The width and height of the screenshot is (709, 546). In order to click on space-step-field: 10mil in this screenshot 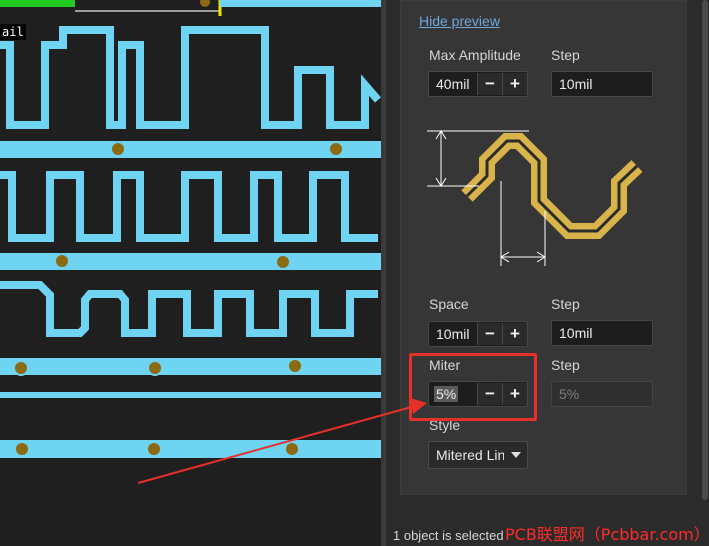, I will do `click(602, 333)`.